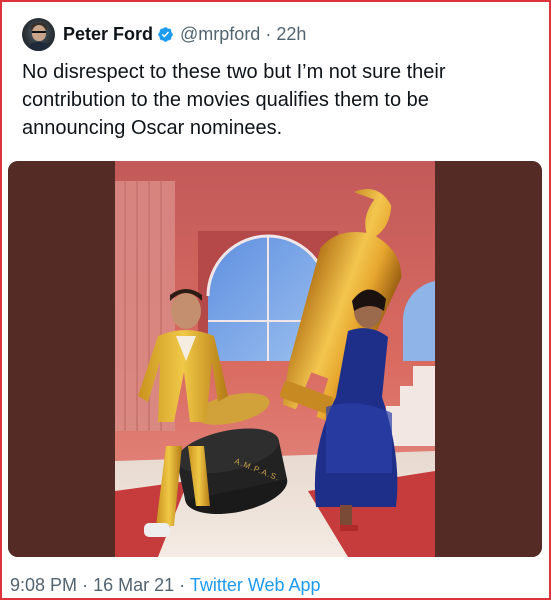 The width and height of the screenshot is (551, 600). I want to click on tweet-header: Peter Ford @mrpford · 22h, so click(164, 34).